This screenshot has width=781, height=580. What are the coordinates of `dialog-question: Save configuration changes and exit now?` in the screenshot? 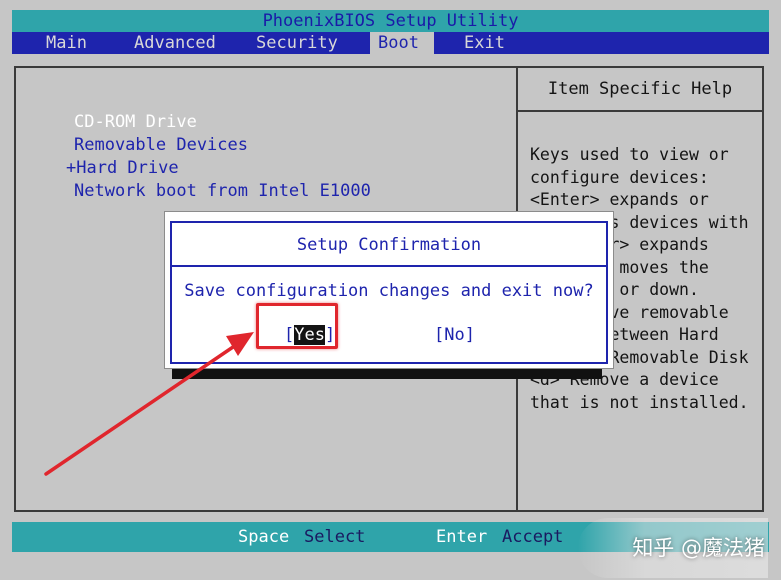 It's located at (389, 291).